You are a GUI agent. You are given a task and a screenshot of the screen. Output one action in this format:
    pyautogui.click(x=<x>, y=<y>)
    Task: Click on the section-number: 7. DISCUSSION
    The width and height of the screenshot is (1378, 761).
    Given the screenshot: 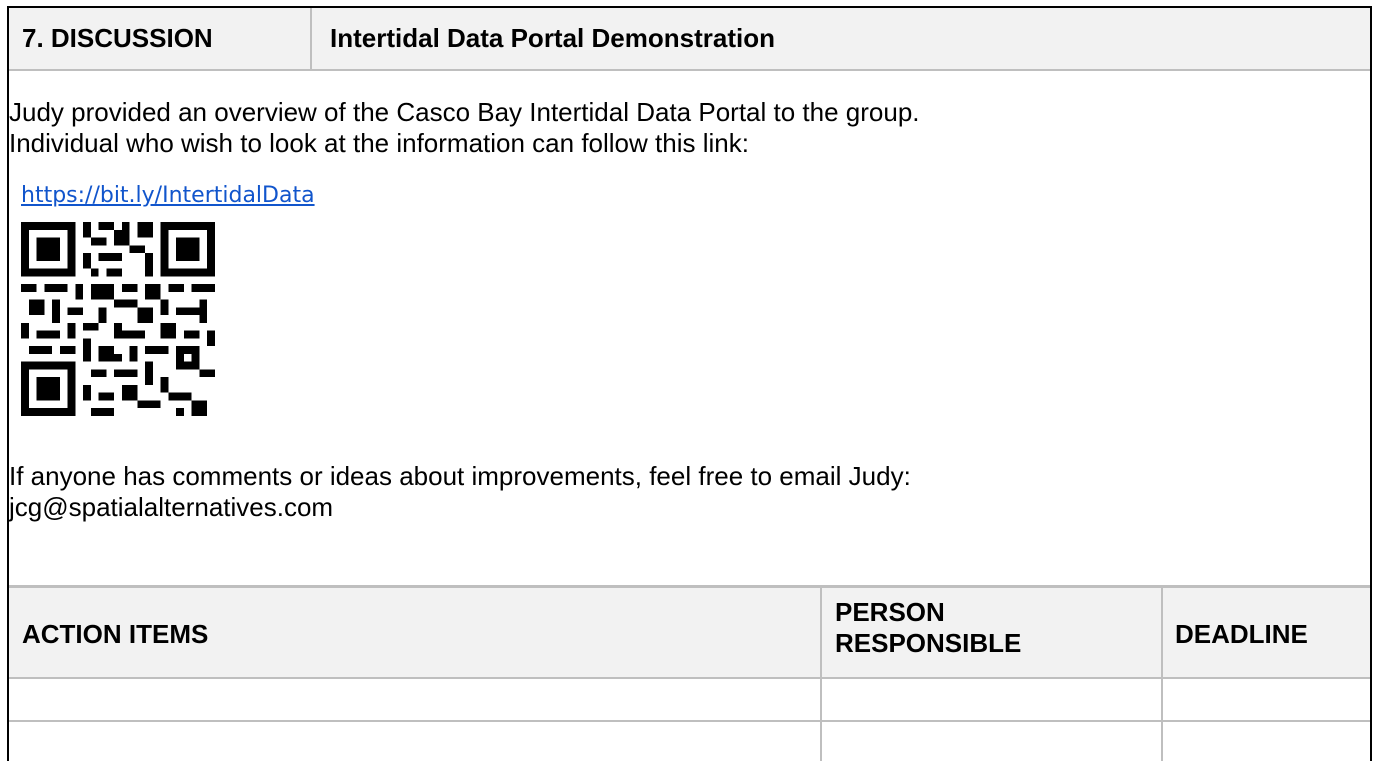 What is the action you would take?
    pyautogui.click(x=117, y=38)
    